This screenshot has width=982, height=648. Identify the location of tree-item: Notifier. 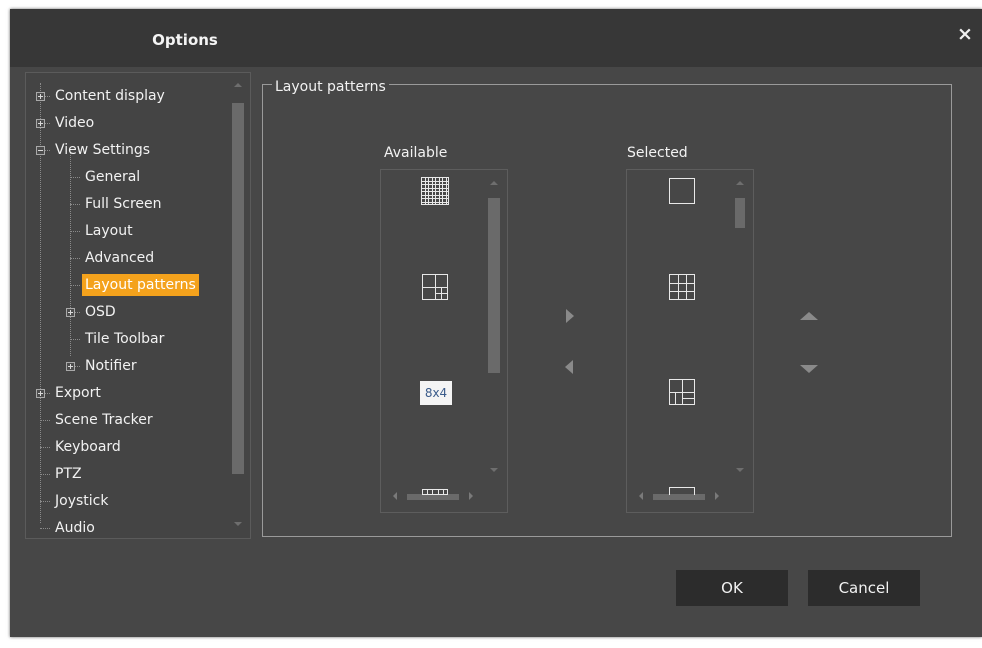
(111, 366).